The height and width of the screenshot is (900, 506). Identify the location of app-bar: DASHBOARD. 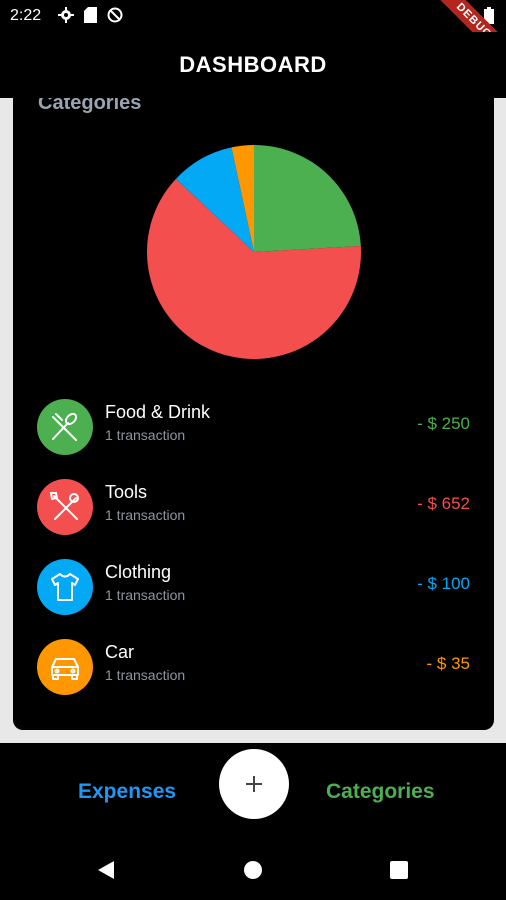
(253, 65).